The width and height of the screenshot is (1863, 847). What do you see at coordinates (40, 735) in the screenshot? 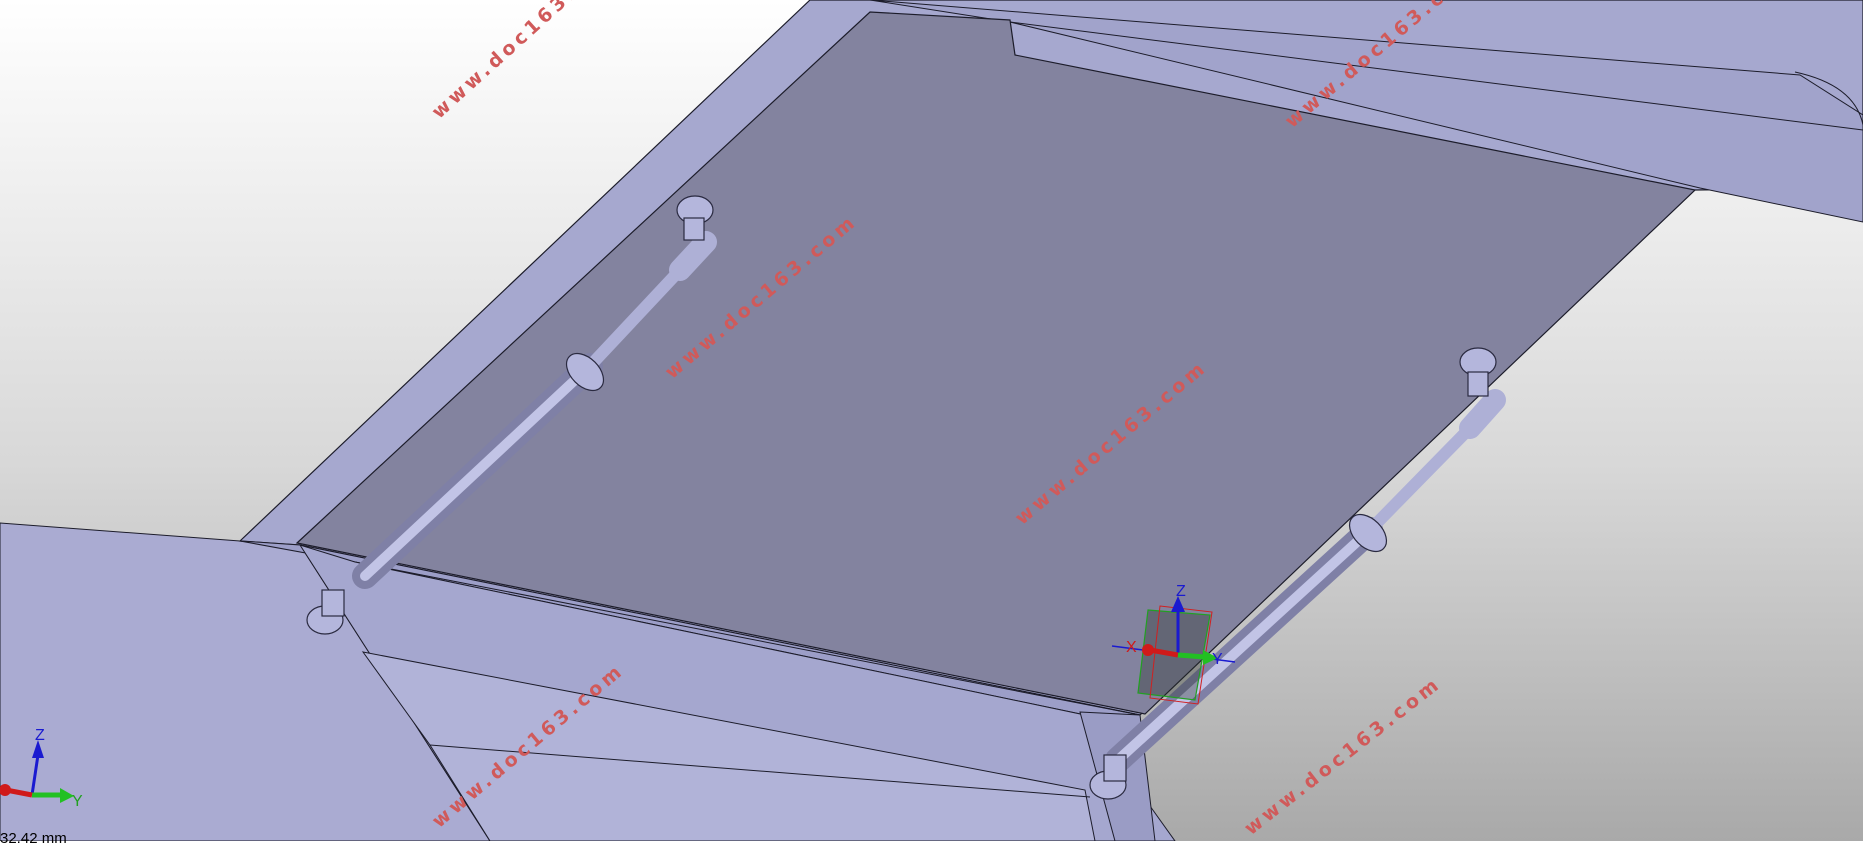
I see `triad-z-label: Z` at bounding box center [40, 735].